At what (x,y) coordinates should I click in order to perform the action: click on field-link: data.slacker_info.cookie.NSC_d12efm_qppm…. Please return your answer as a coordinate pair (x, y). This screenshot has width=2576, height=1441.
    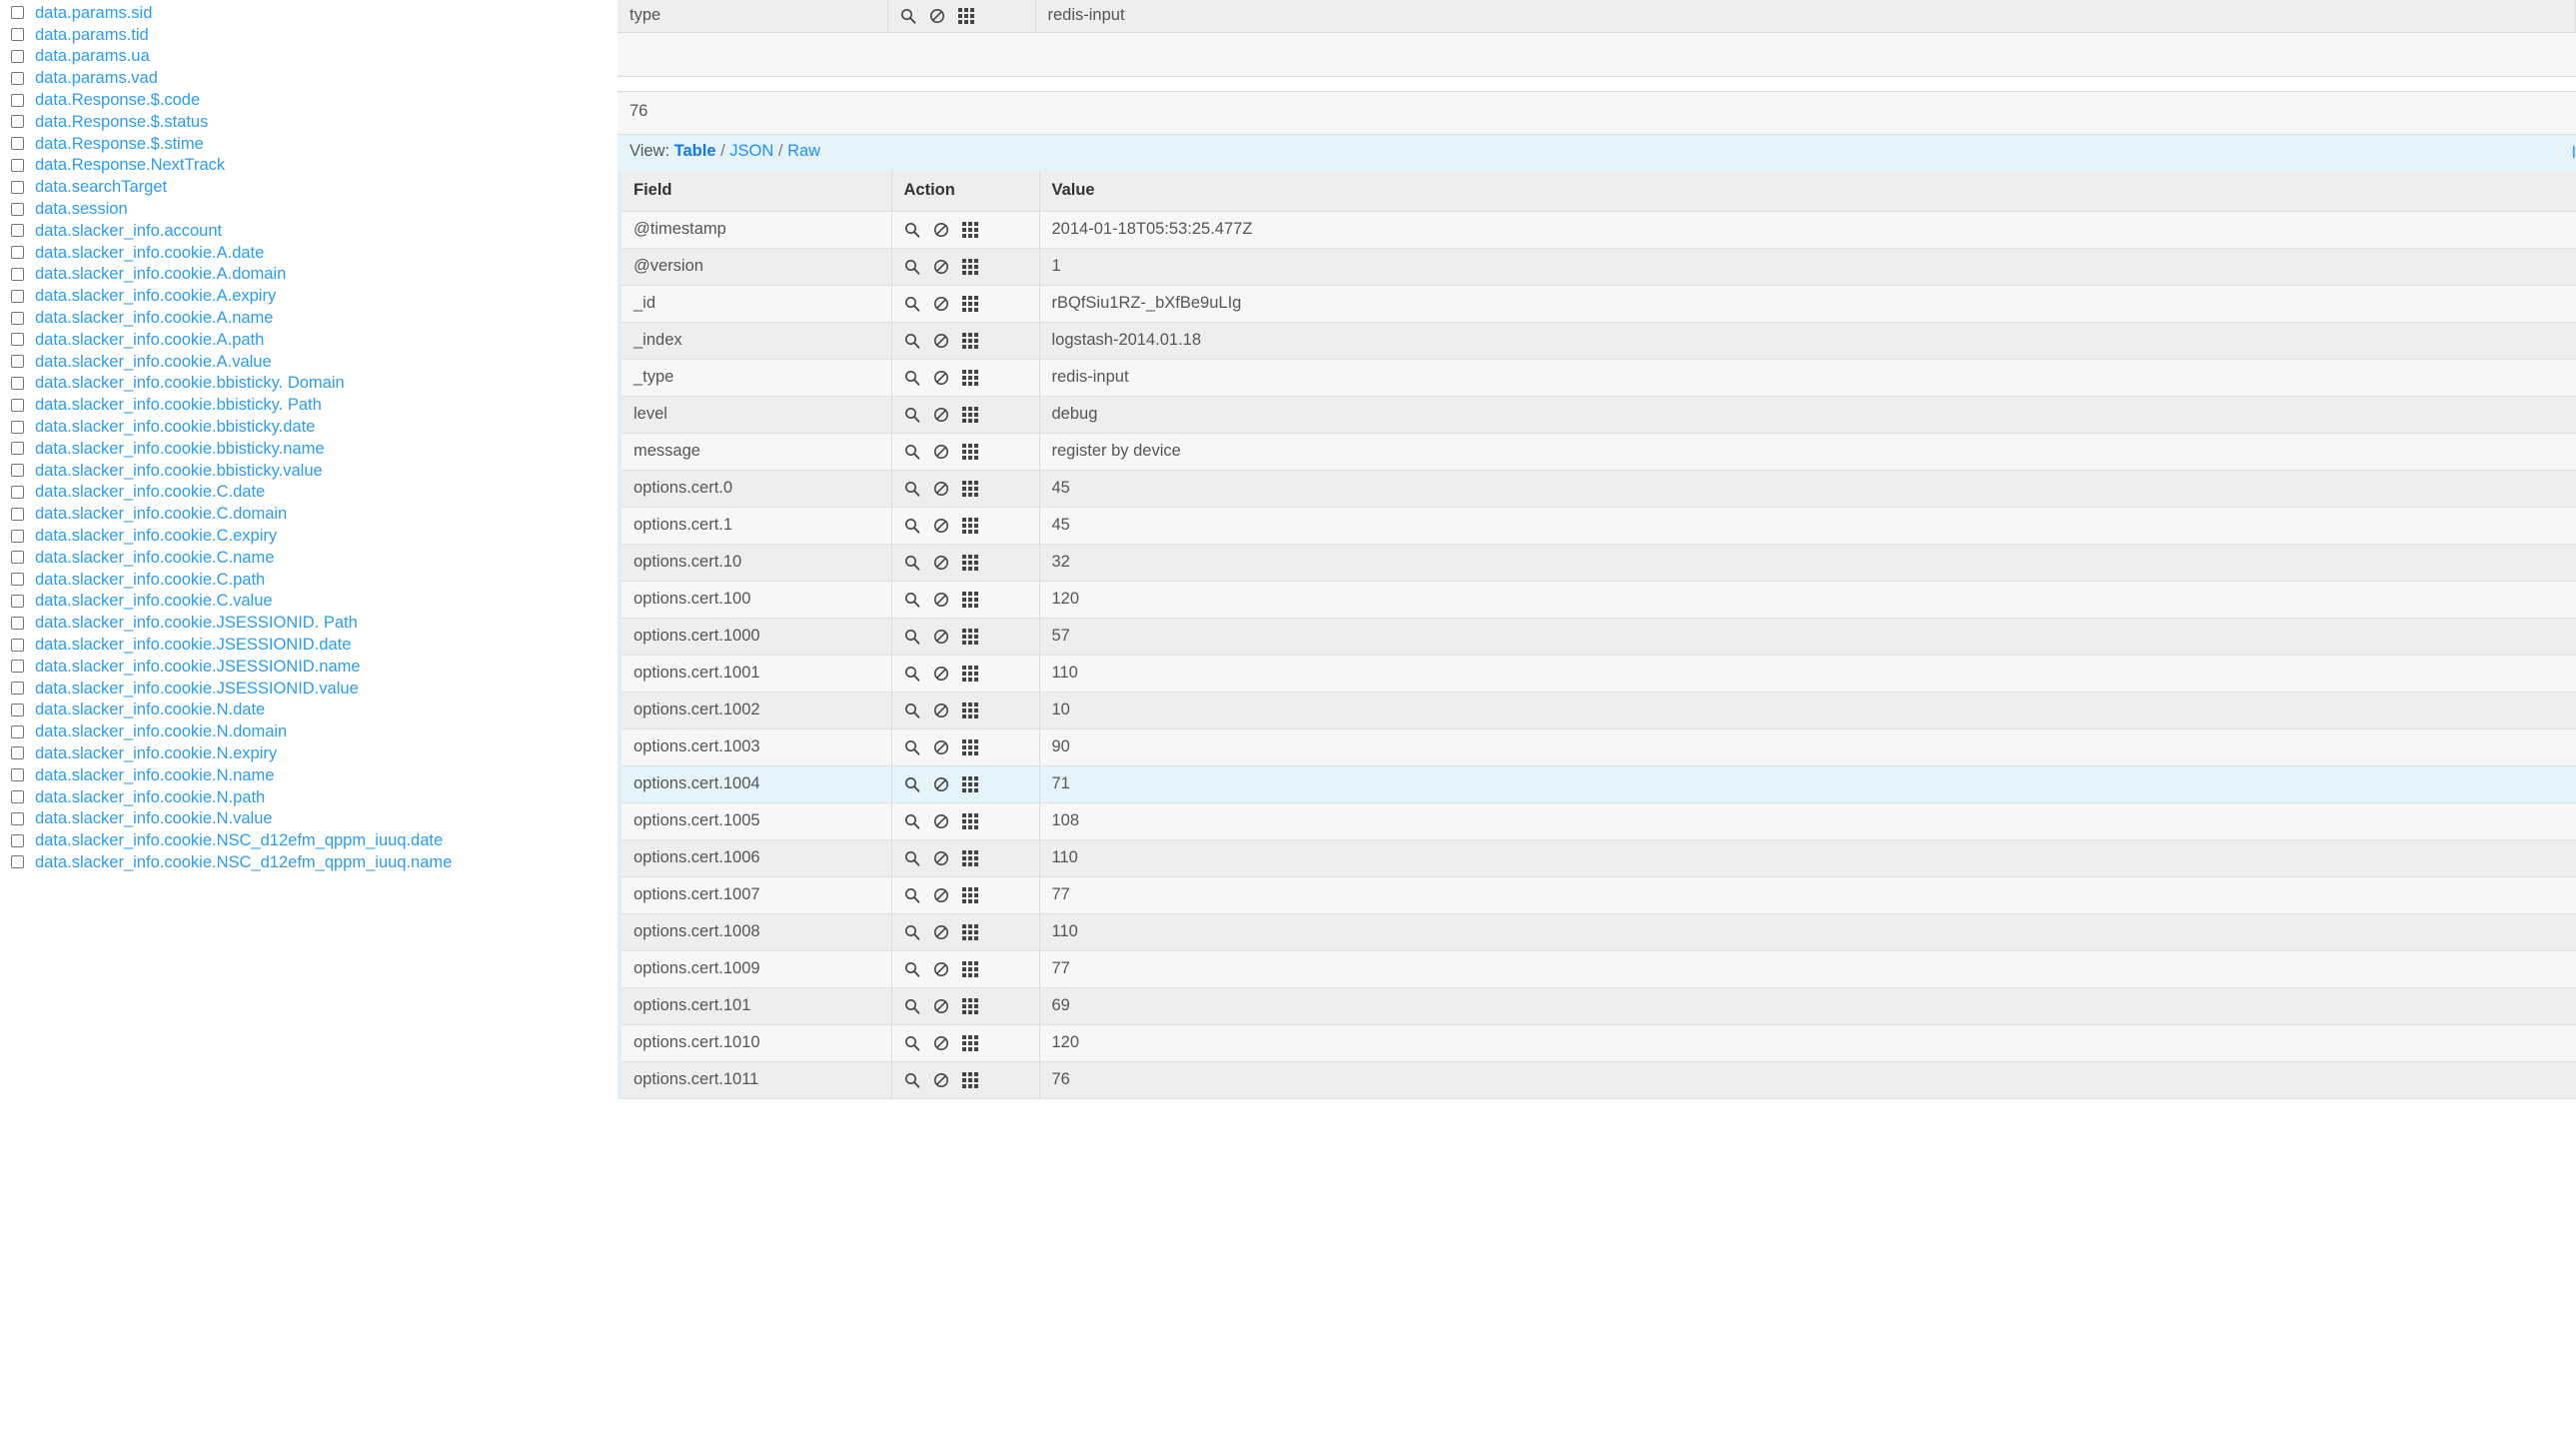
    Looking at the image, I should click on (243, 862).